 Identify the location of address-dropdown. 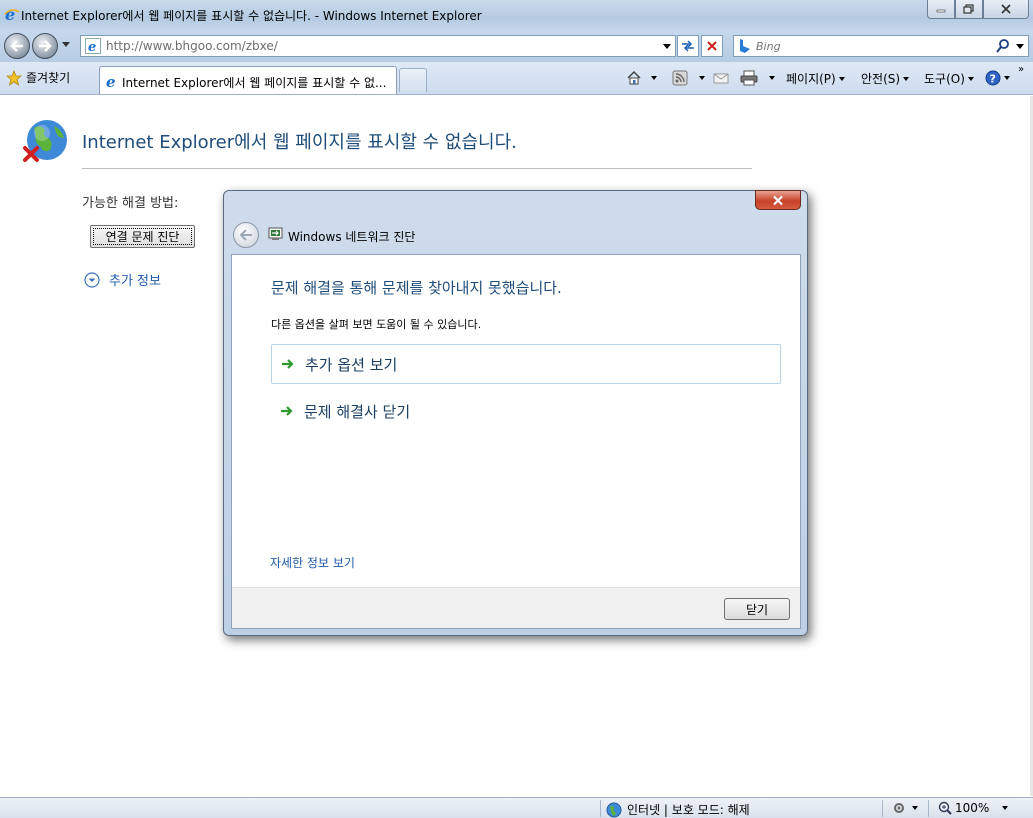
(667, 46).